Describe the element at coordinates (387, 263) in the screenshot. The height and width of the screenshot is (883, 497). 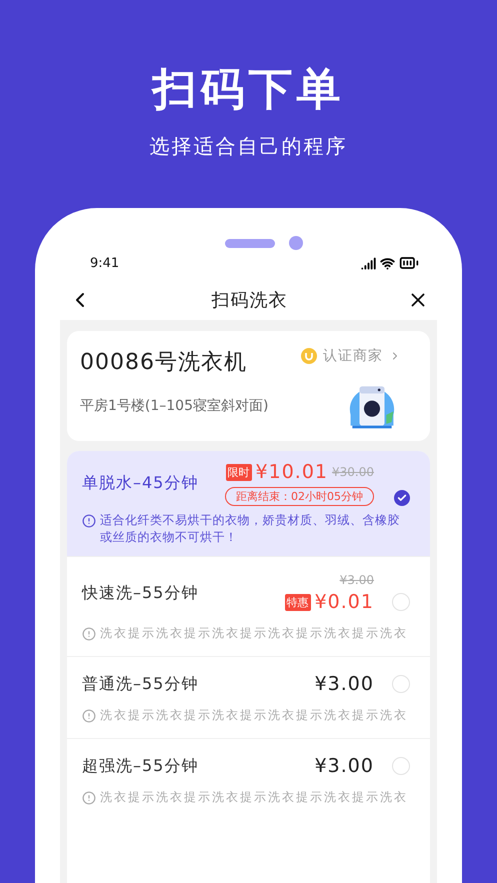
I see `wifi-icon` at that location.